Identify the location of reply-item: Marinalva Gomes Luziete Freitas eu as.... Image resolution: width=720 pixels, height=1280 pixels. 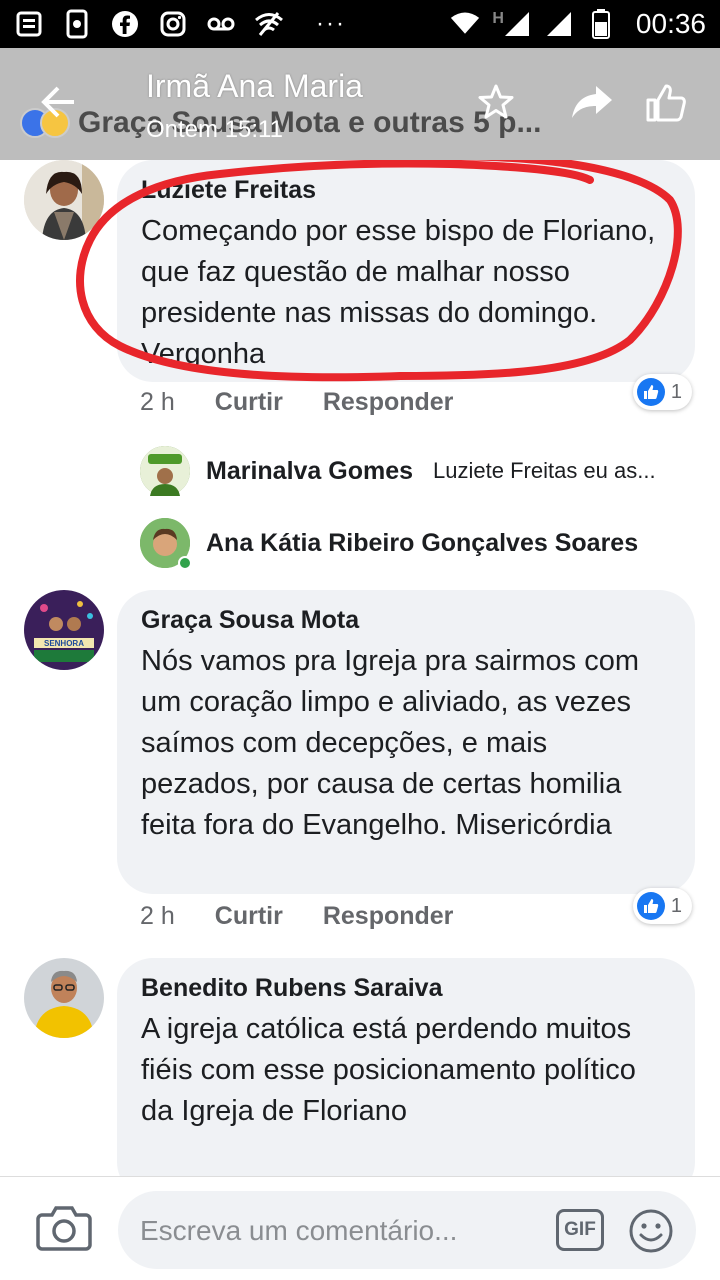
(398, 471).